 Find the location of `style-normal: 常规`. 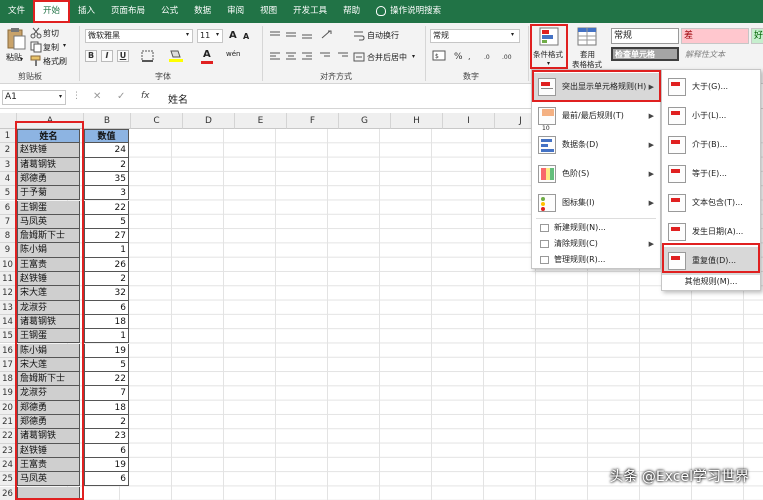

style-normal: 常规 is located at coordinates (645, 36).